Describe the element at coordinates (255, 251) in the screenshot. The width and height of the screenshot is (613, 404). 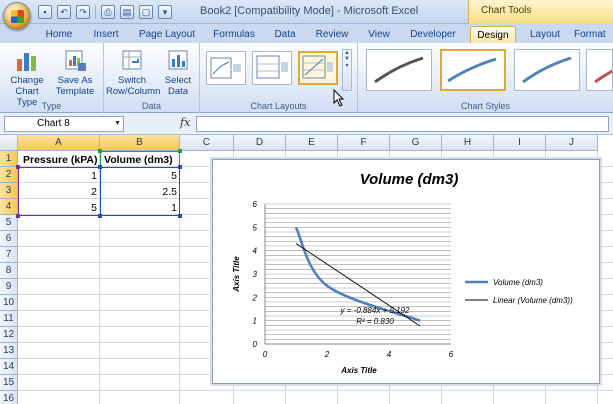
I see `y-tick-label: 4` at that location.